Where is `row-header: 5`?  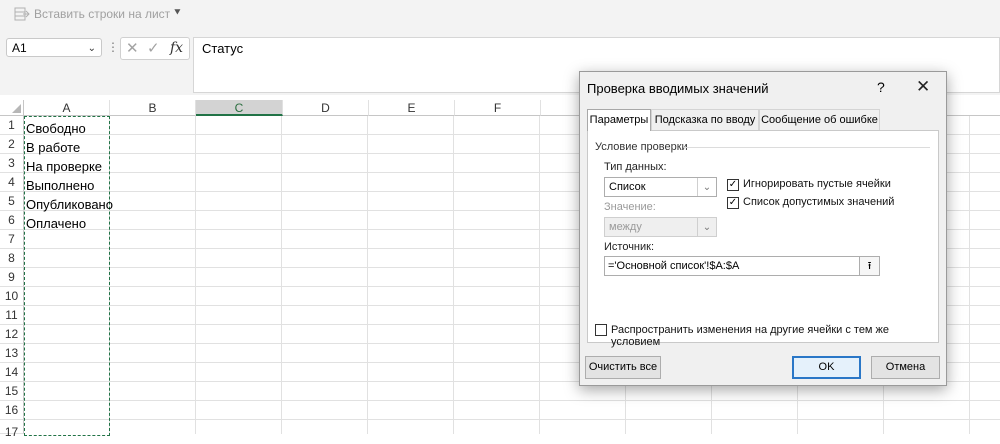 row-header: 5 is located at coordinates (12, 201).